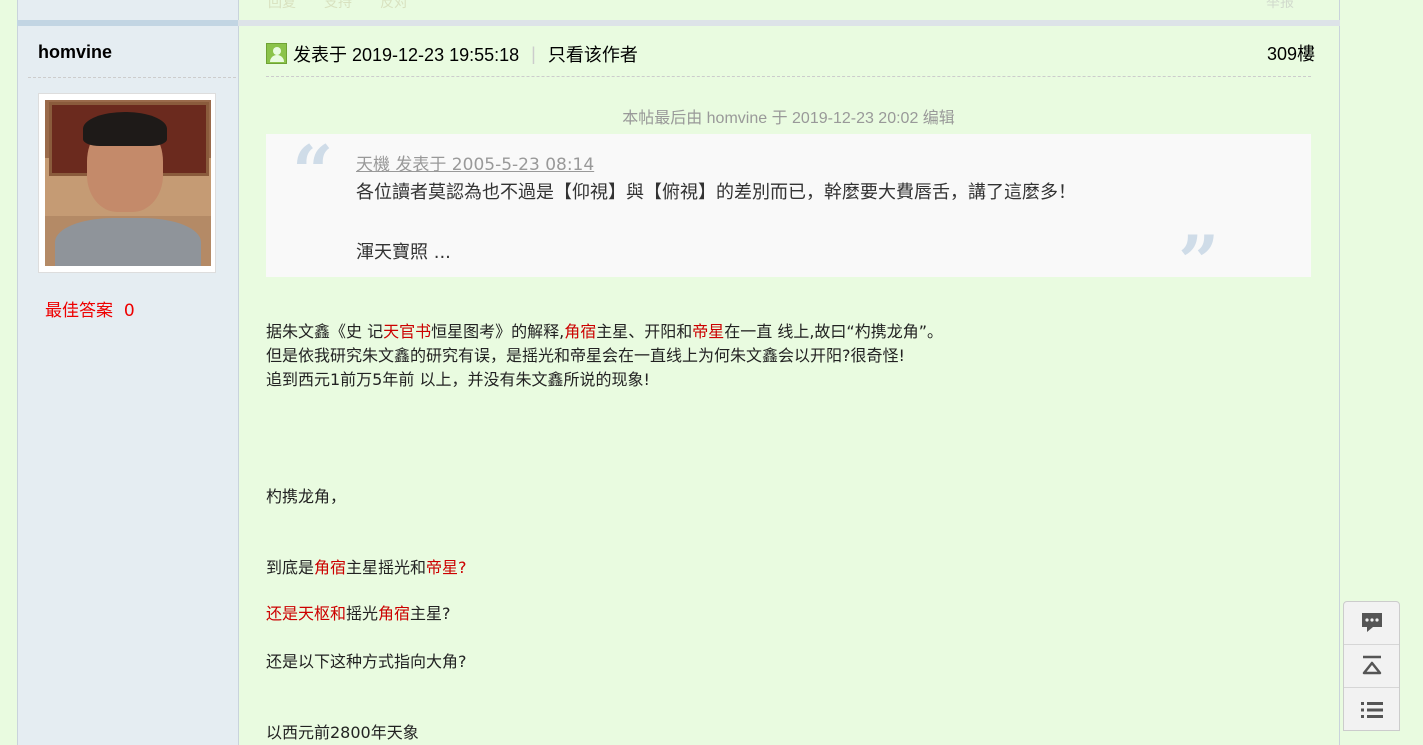 The height and width of the screenshot is (745, 1423). I want to click on post-time: 发表于 2019-12-23 19:55:18, so click(406, 55).